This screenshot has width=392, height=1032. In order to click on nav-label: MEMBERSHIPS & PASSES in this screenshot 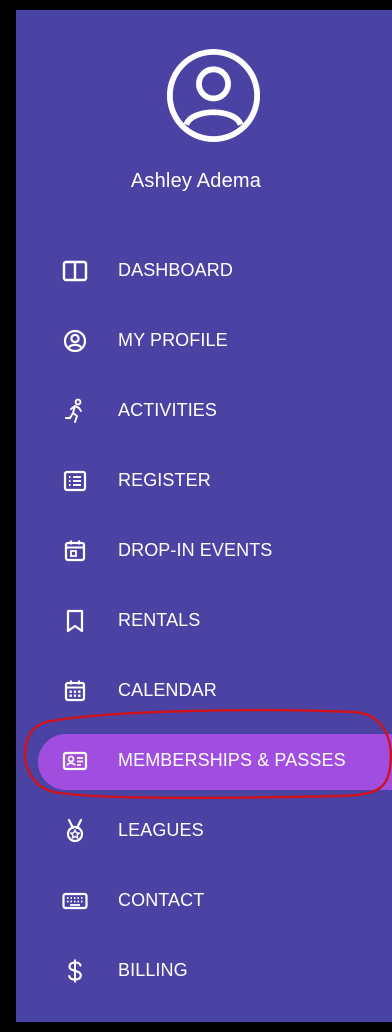, I will do `click(232, 760)`.